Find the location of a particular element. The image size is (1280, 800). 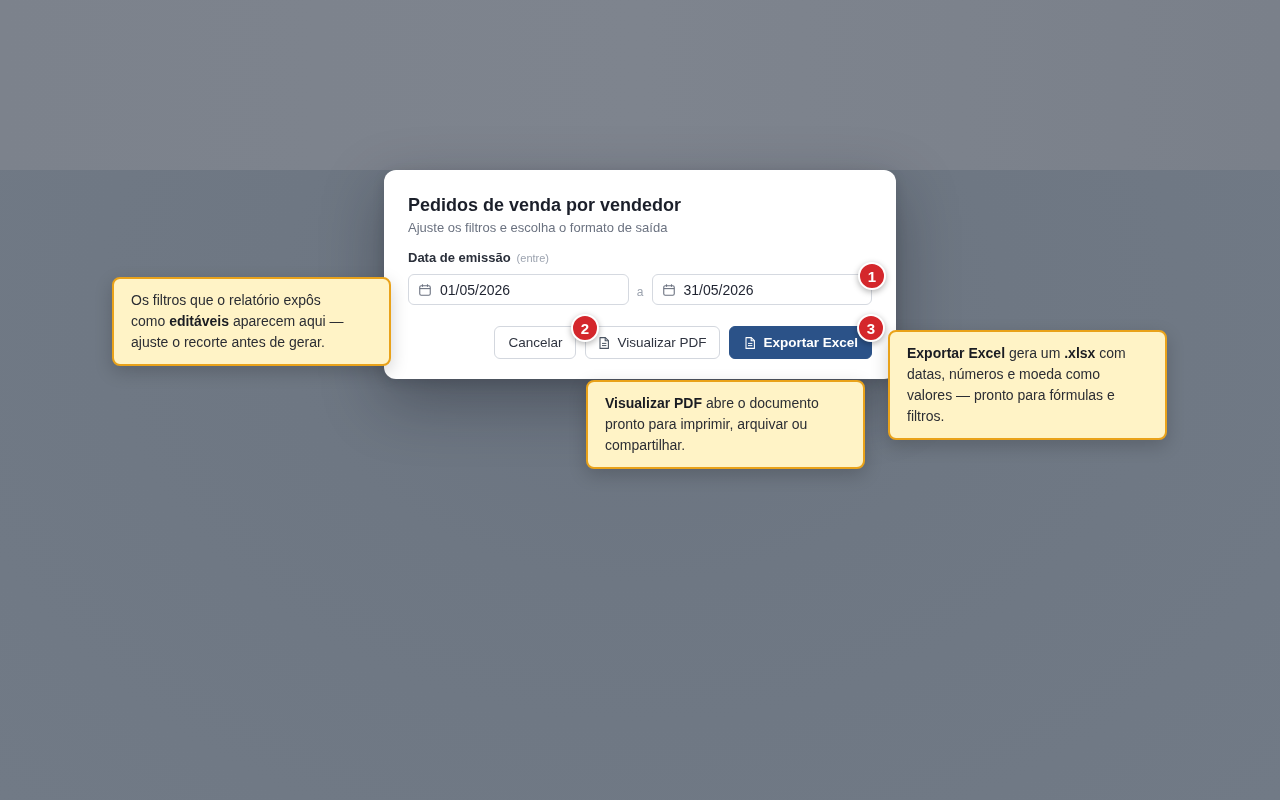

callout-note: Os filtros que o relatório expôs como editáveis aparecem aqui — ajuste o recorte antes de gerar. is located at coordinates (251, 321).